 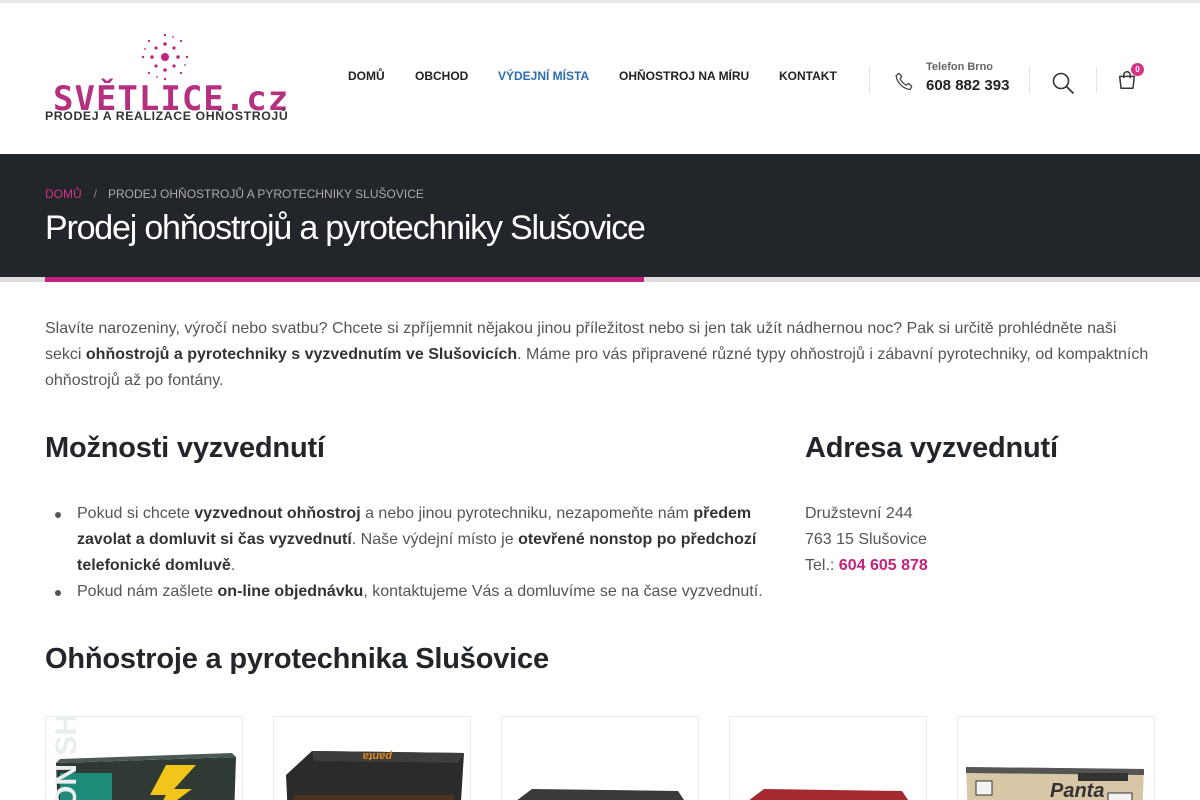 What do you see at coordinates (344, 279) in the screenshot?
I see `title-underline-accent` at bounding box center [344, 279].